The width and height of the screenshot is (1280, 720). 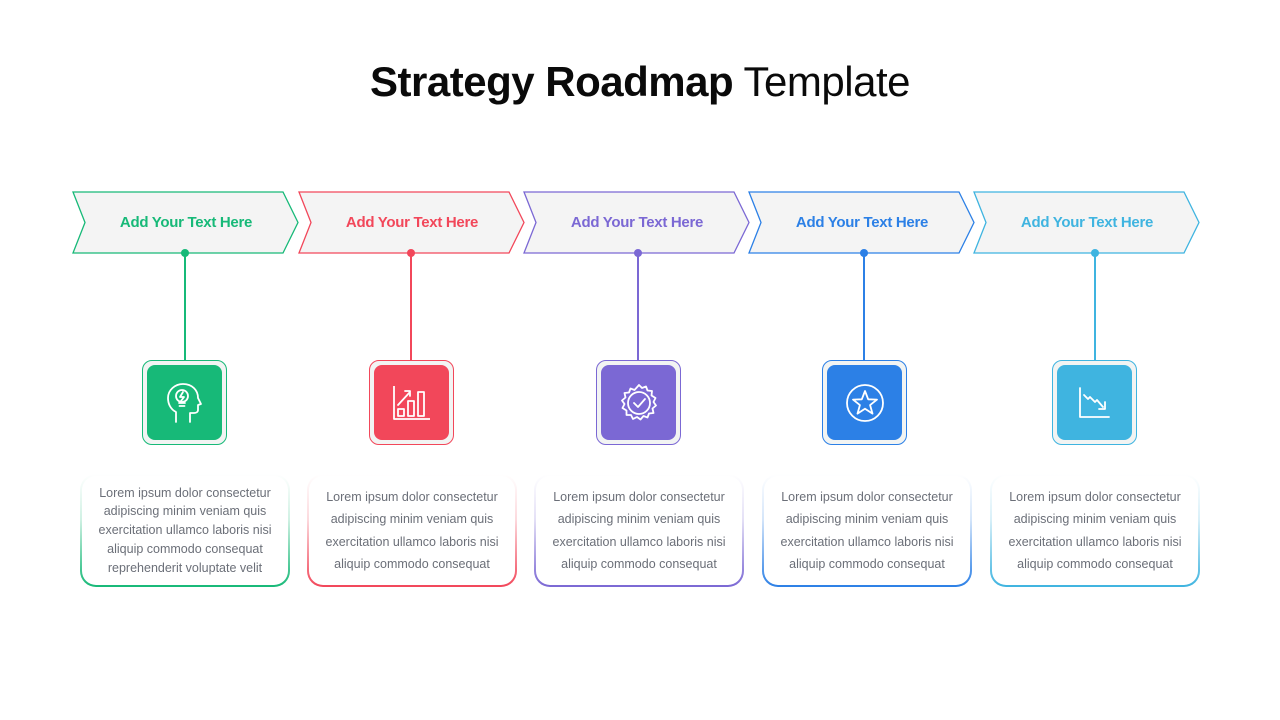 I want to click on head-lightbulb-icon, so click(x=185, y=403).